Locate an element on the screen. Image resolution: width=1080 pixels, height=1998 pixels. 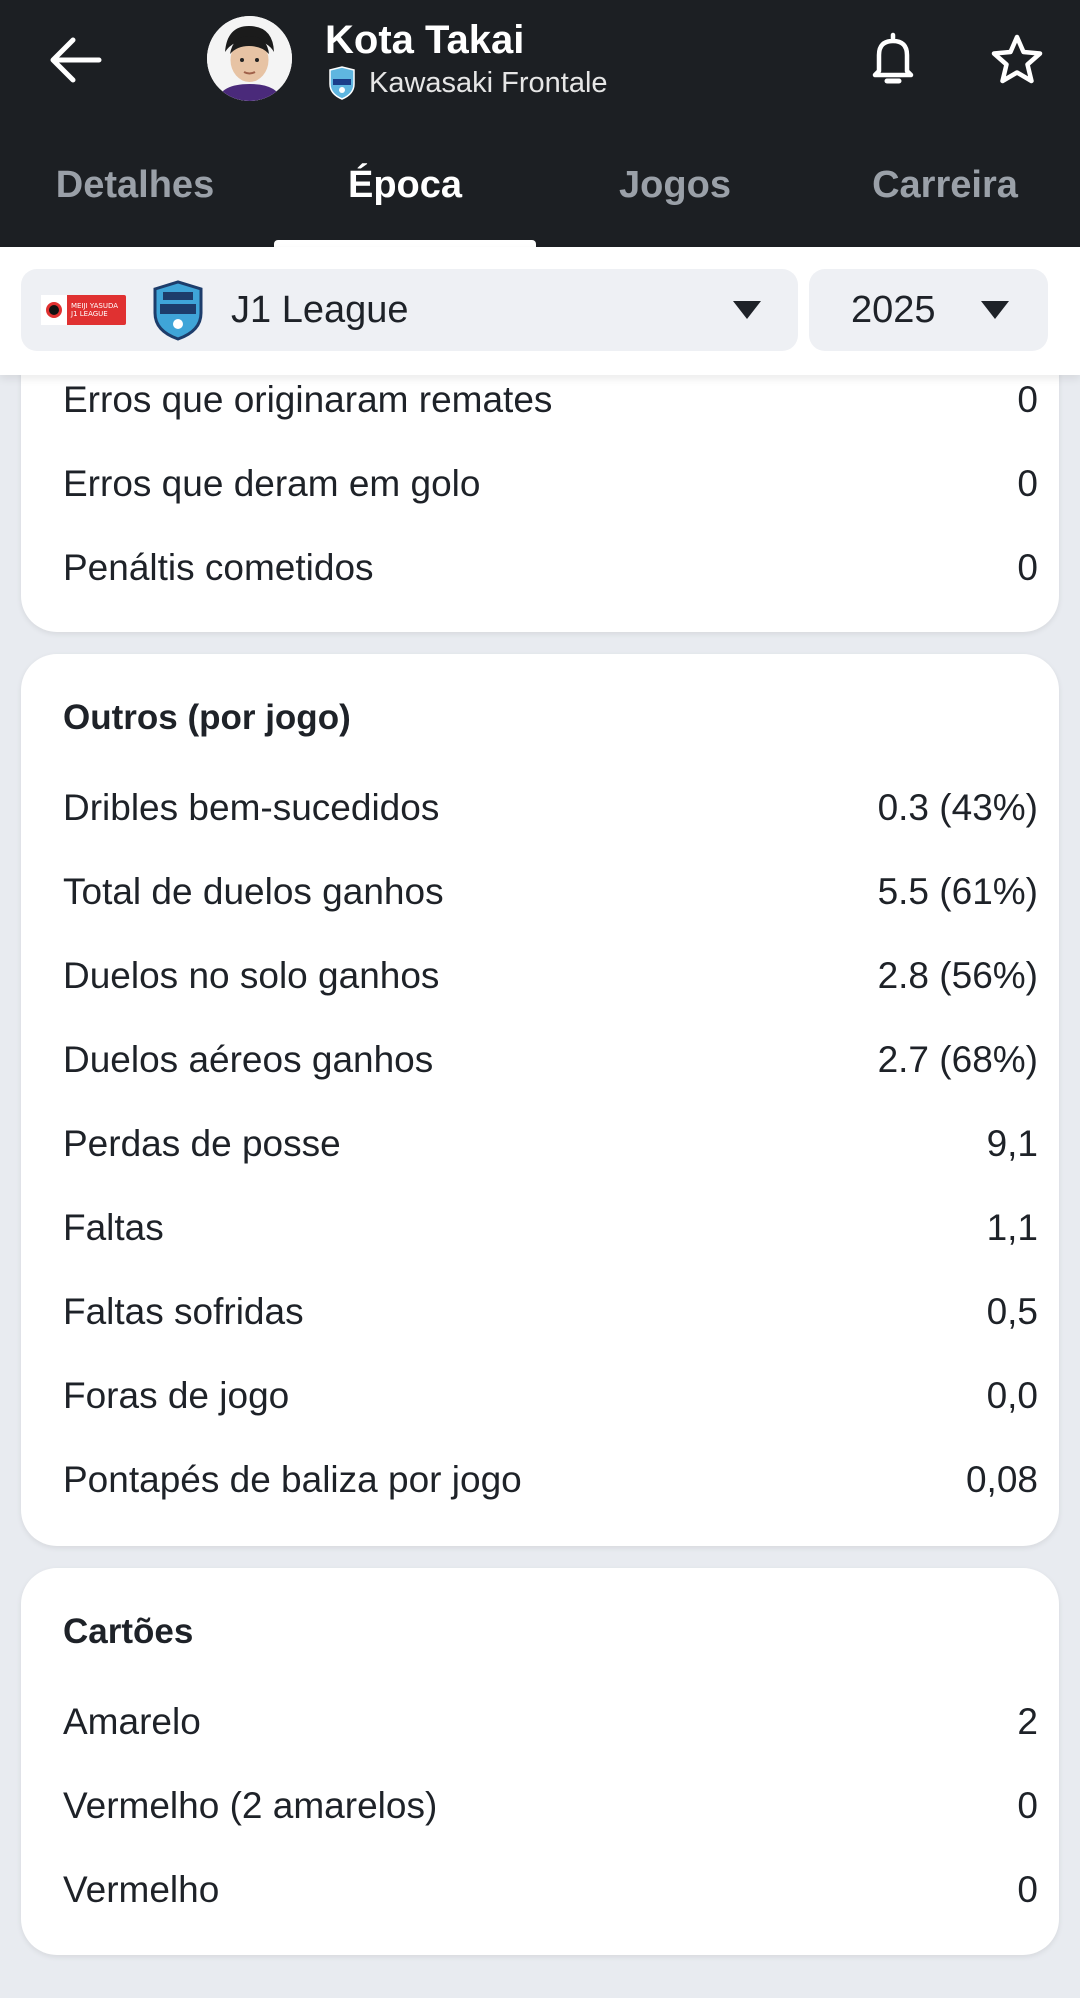
stat-label: Total de duelos ganhos is located at coordinates (253, 891).